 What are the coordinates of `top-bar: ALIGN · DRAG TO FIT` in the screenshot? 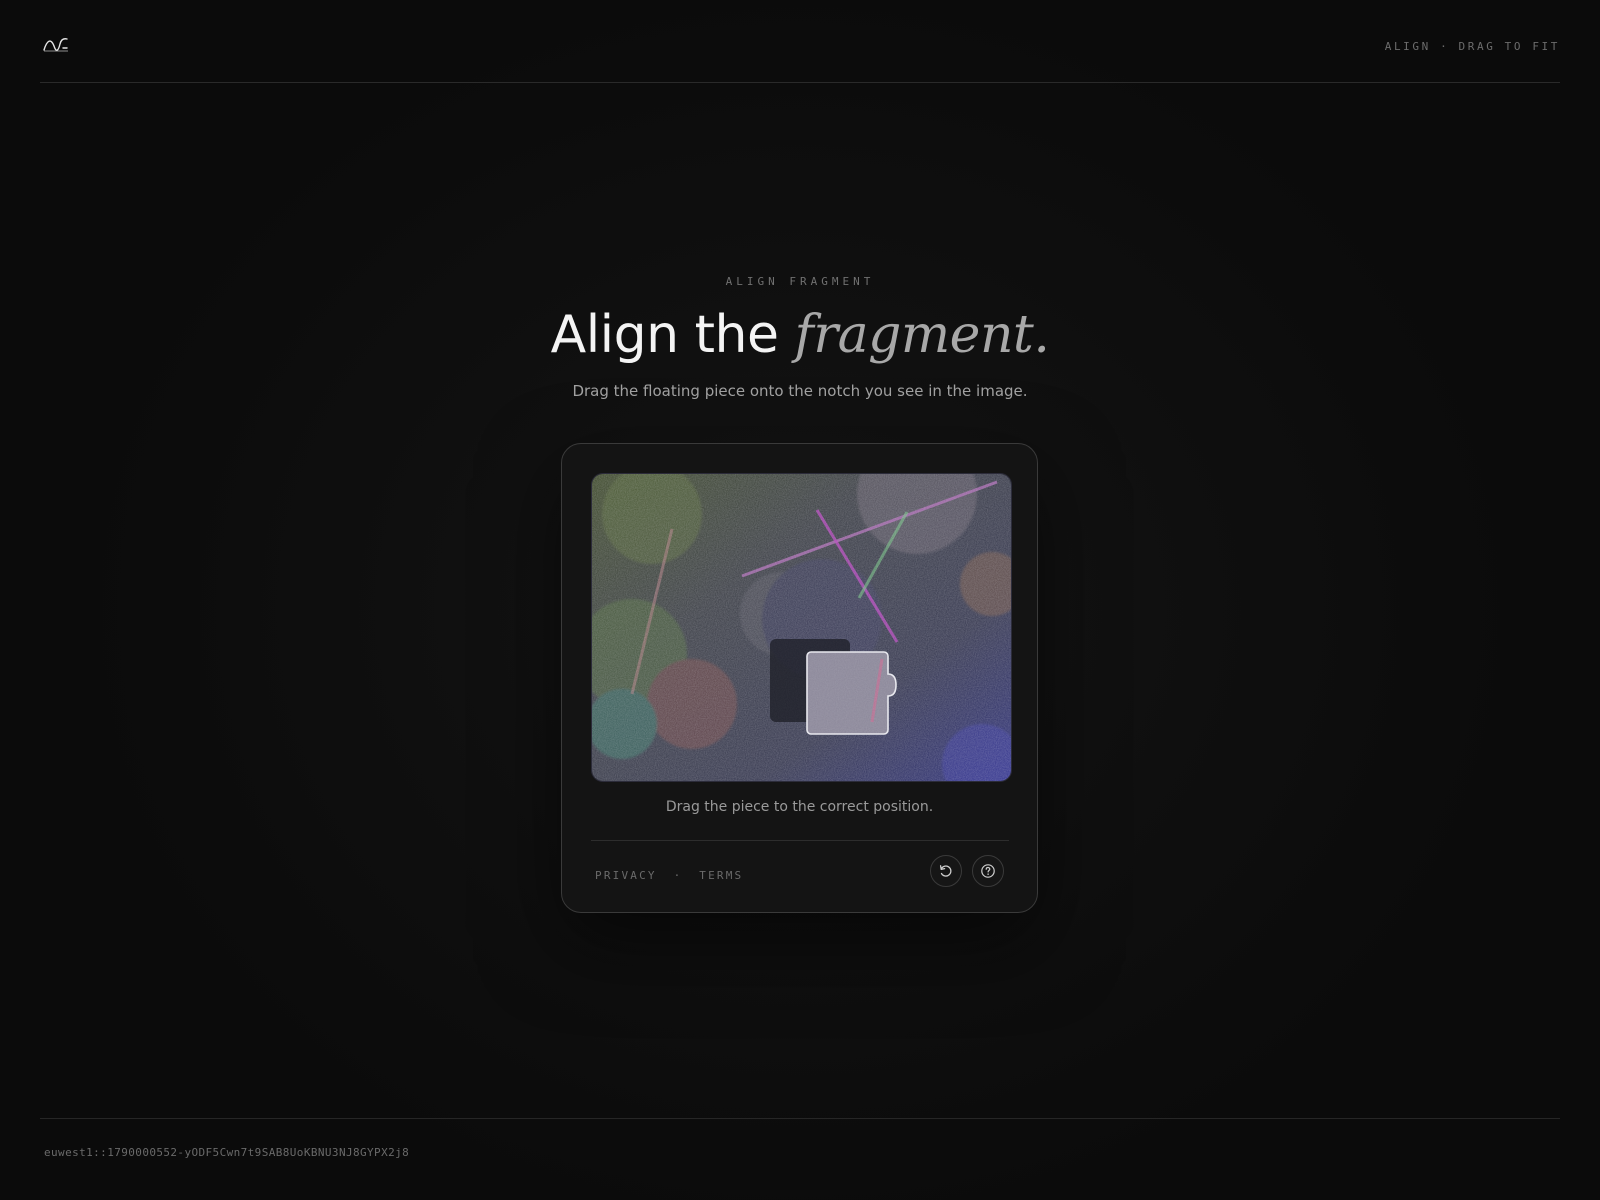 It's located at (800, 41).